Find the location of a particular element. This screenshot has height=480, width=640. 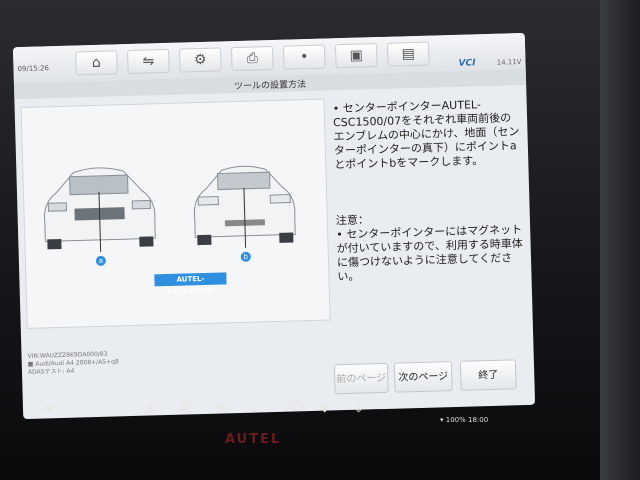

status-bar: ▾ 100% 18:00 is located at coordinates (464, 420).